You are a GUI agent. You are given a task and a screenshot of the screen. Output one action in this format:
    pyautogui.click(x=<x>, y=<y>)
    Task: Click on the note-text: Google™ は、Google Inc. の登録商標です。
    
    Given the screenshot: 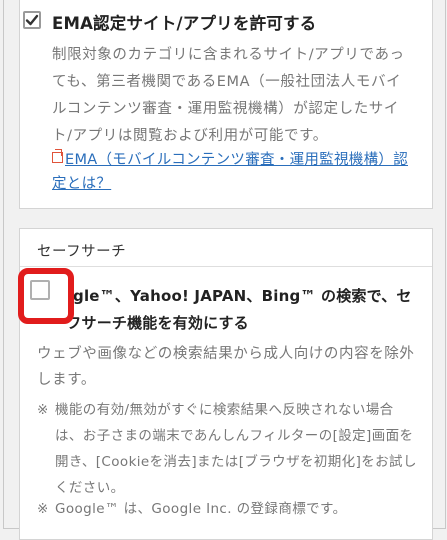 What is the action you would take?
    pyautogui.click(x=201, y=509)
    